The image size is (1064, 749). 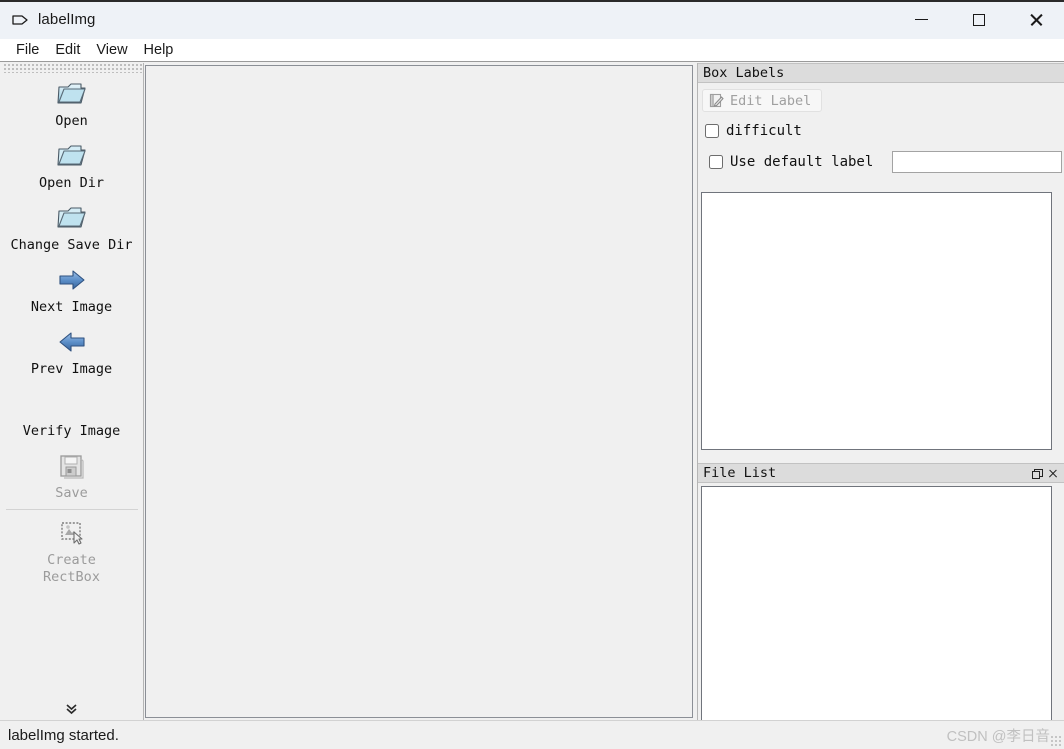 I want to click on box-labels-title-text: Box Labels, so click(x=744, y=73).